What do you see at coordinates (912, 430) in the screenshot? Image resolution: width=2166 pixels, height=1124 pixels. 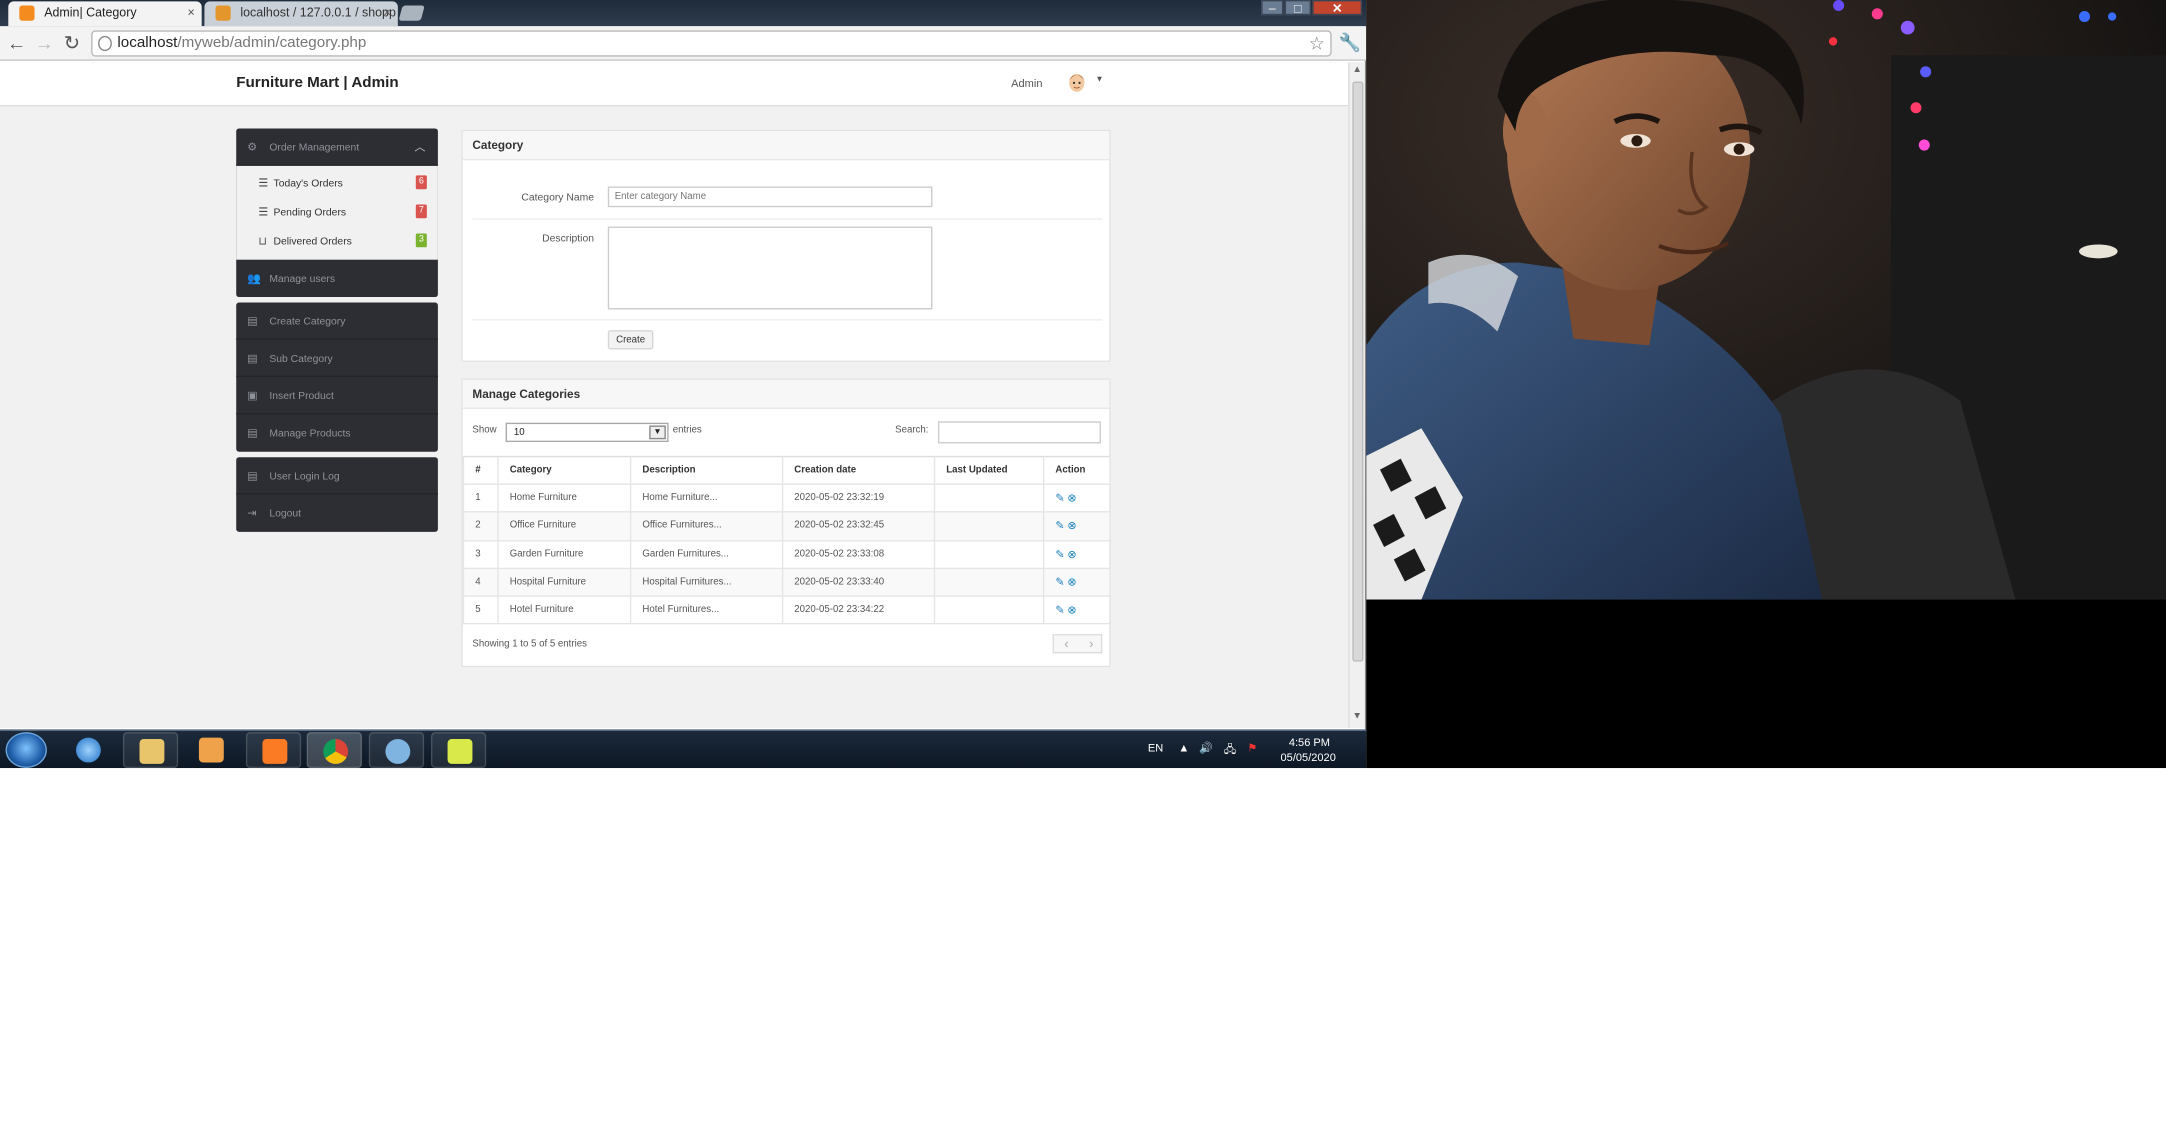 I see `search-label: Search:` at bounding box center [912, 430].